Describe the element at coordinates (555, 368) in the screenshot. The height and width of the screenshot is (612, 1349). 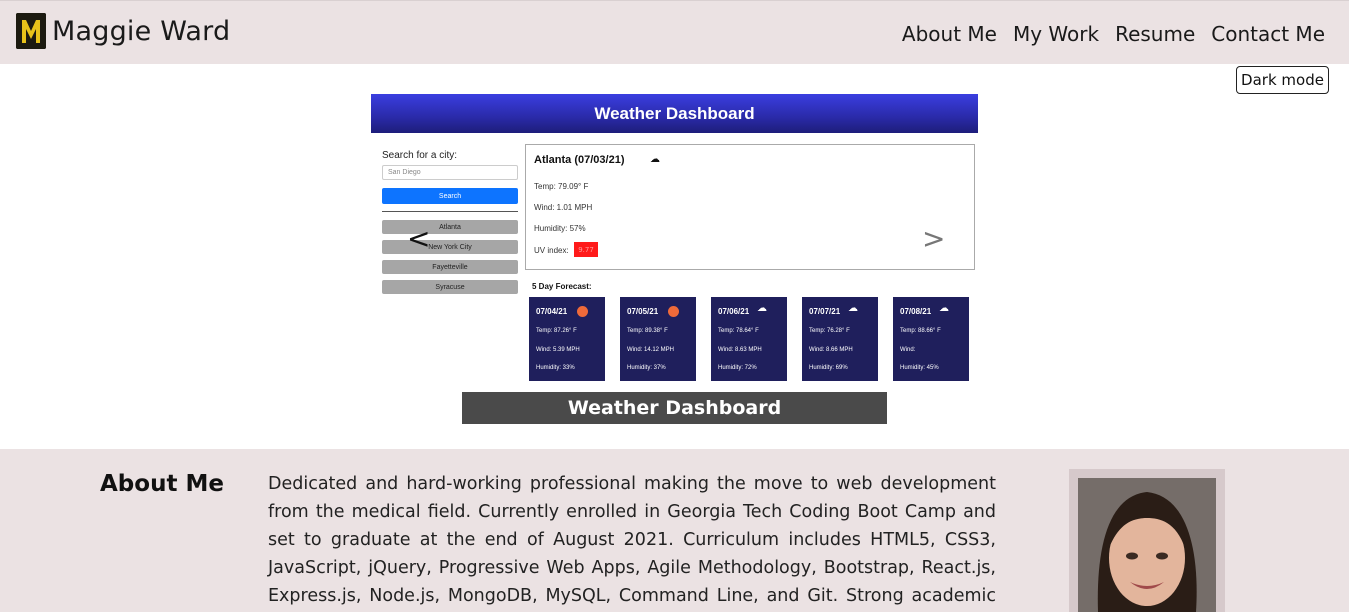
I see `forecast-humidity: Humidity: 33%` at that location.